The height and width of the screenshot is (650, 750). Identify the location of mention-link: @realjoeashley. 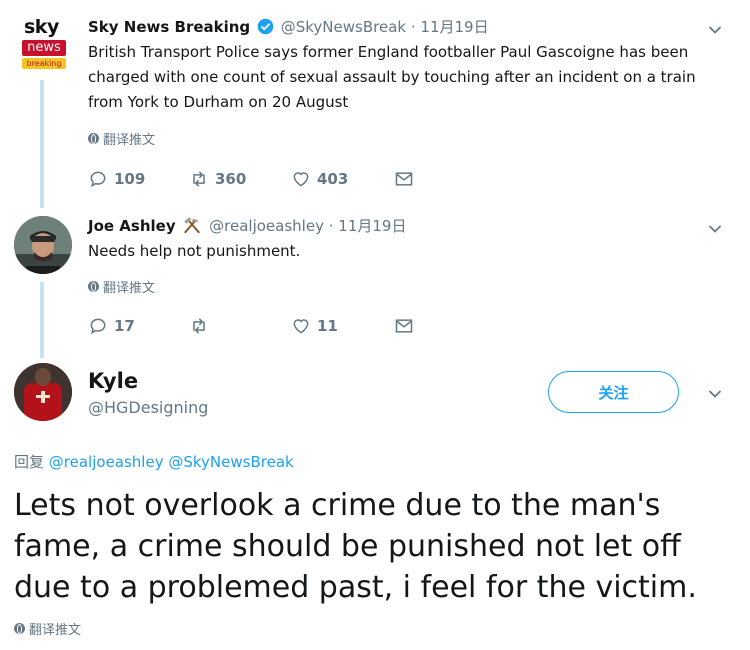
(106, 462).